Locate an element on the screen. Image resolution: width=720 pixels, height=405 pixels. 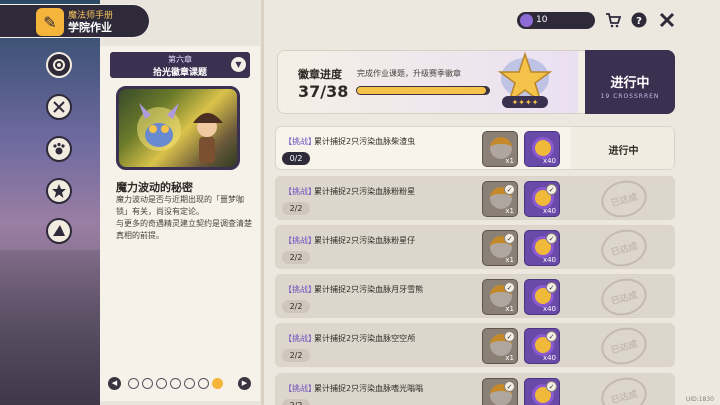
task-status-text: 进行中 is located at coordinates (623, 151).